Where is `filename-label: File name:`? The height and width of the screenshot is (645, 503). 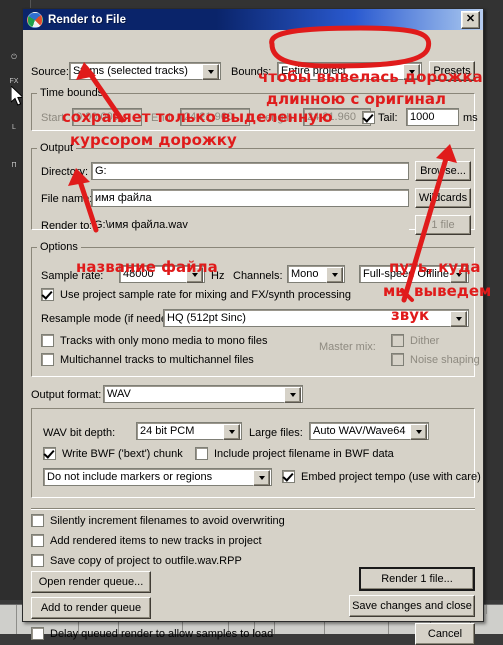 filename-label: File name: is located at coordinates (67, 199).